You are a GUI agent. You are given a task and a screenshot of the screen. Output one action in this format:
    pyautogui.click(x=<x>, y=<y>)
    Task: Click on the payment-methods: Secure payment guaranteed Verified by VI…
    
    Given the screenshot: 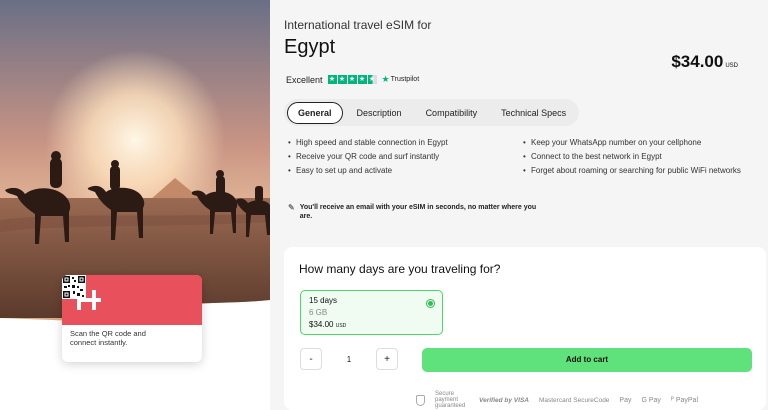 What is the action you would take?
    pyautogui.click(x=557, y=400)
    